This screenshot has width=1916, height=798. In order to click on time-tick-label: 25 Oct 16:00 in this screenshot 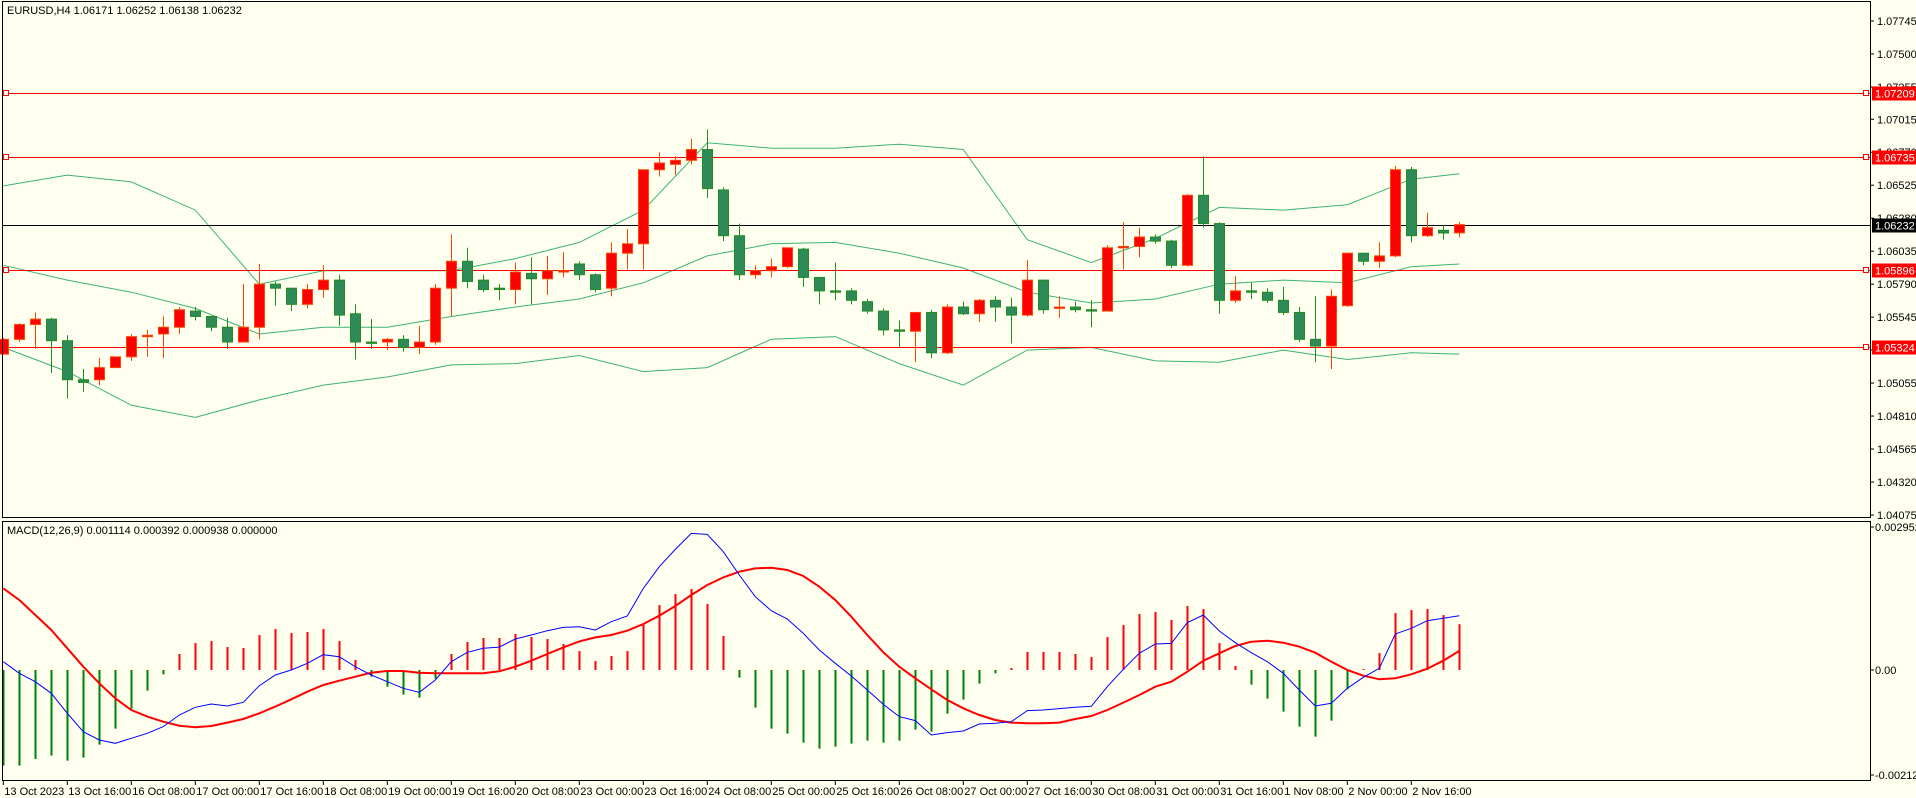, I will do `click(867, 792)`.